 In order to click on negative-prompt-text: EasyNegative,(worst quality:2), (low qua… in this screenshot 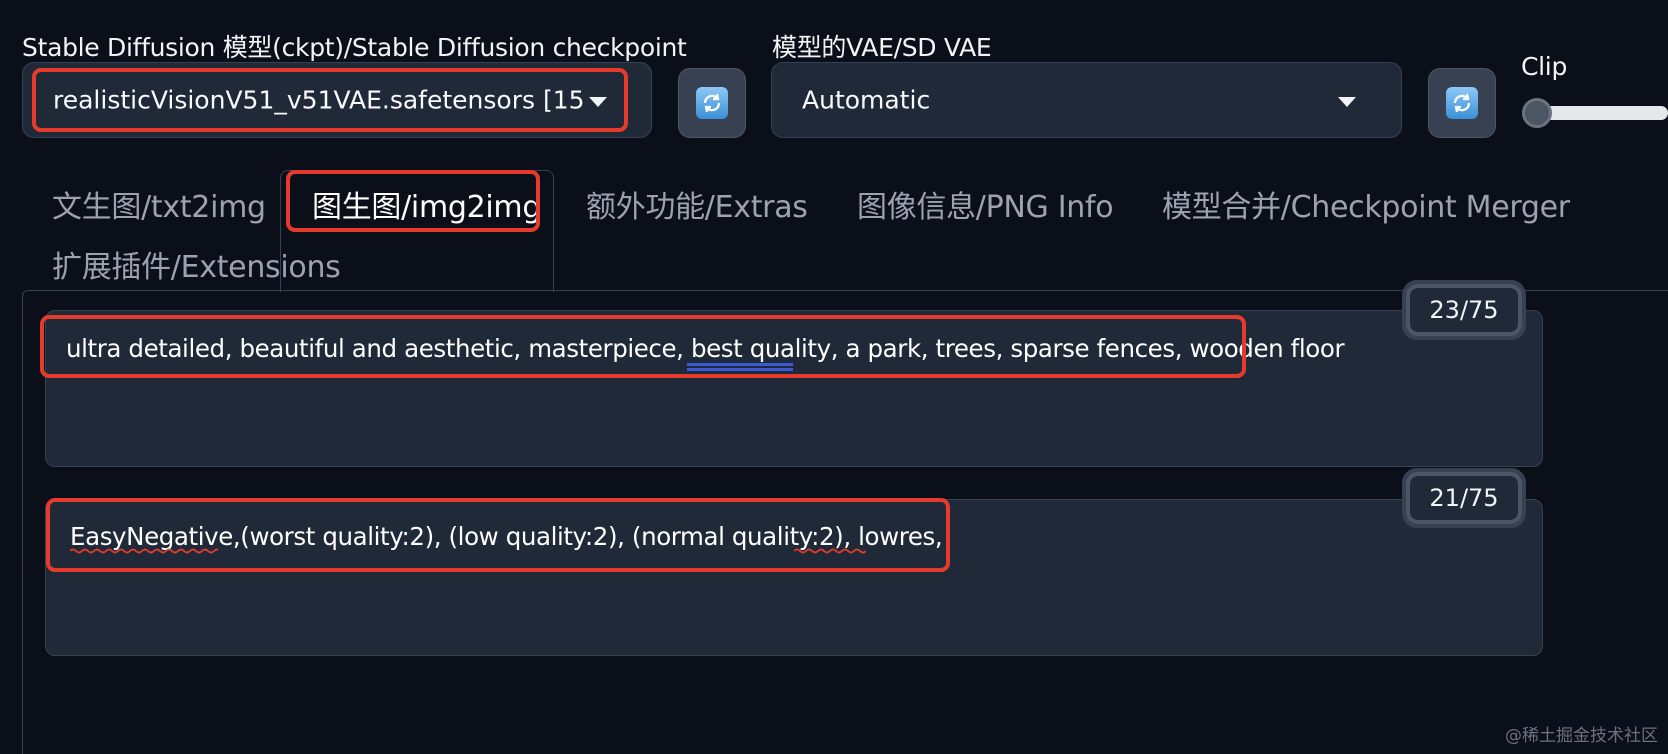, I will do `click(506, 536)`.